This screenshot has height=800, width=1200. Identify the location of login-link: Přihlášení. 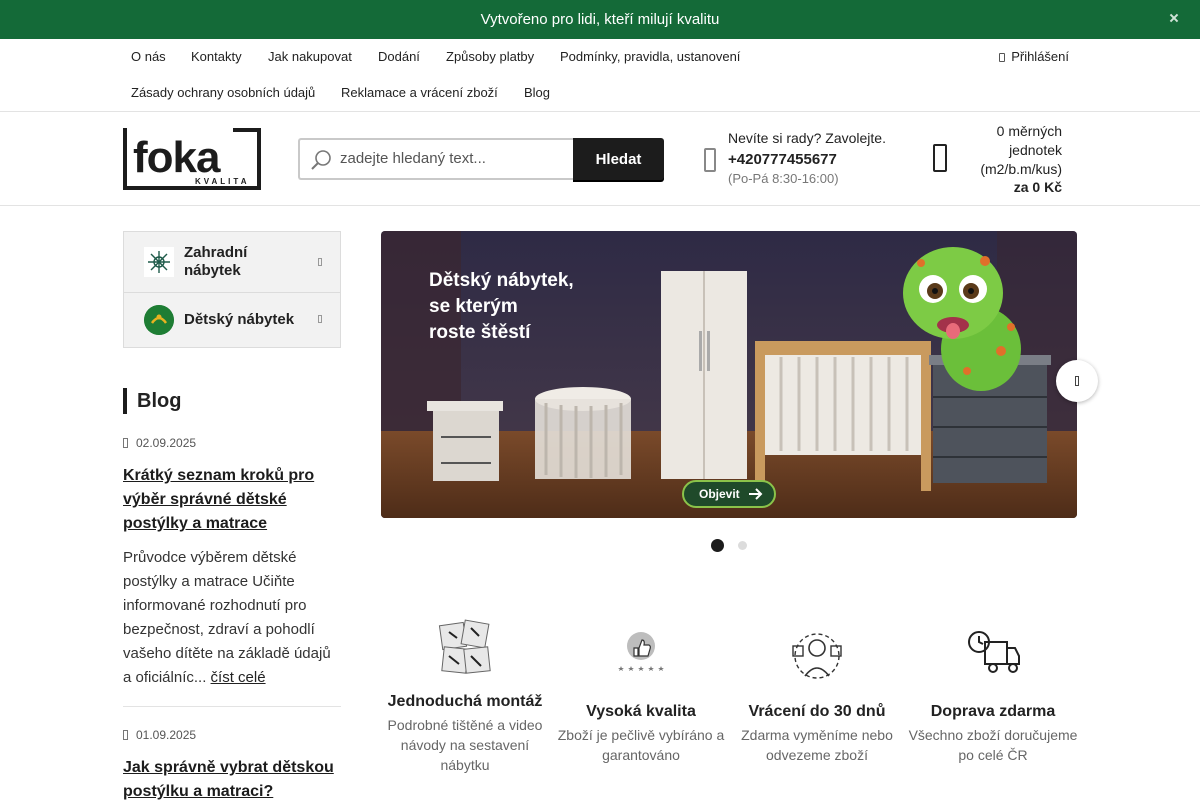
(1034, 56).